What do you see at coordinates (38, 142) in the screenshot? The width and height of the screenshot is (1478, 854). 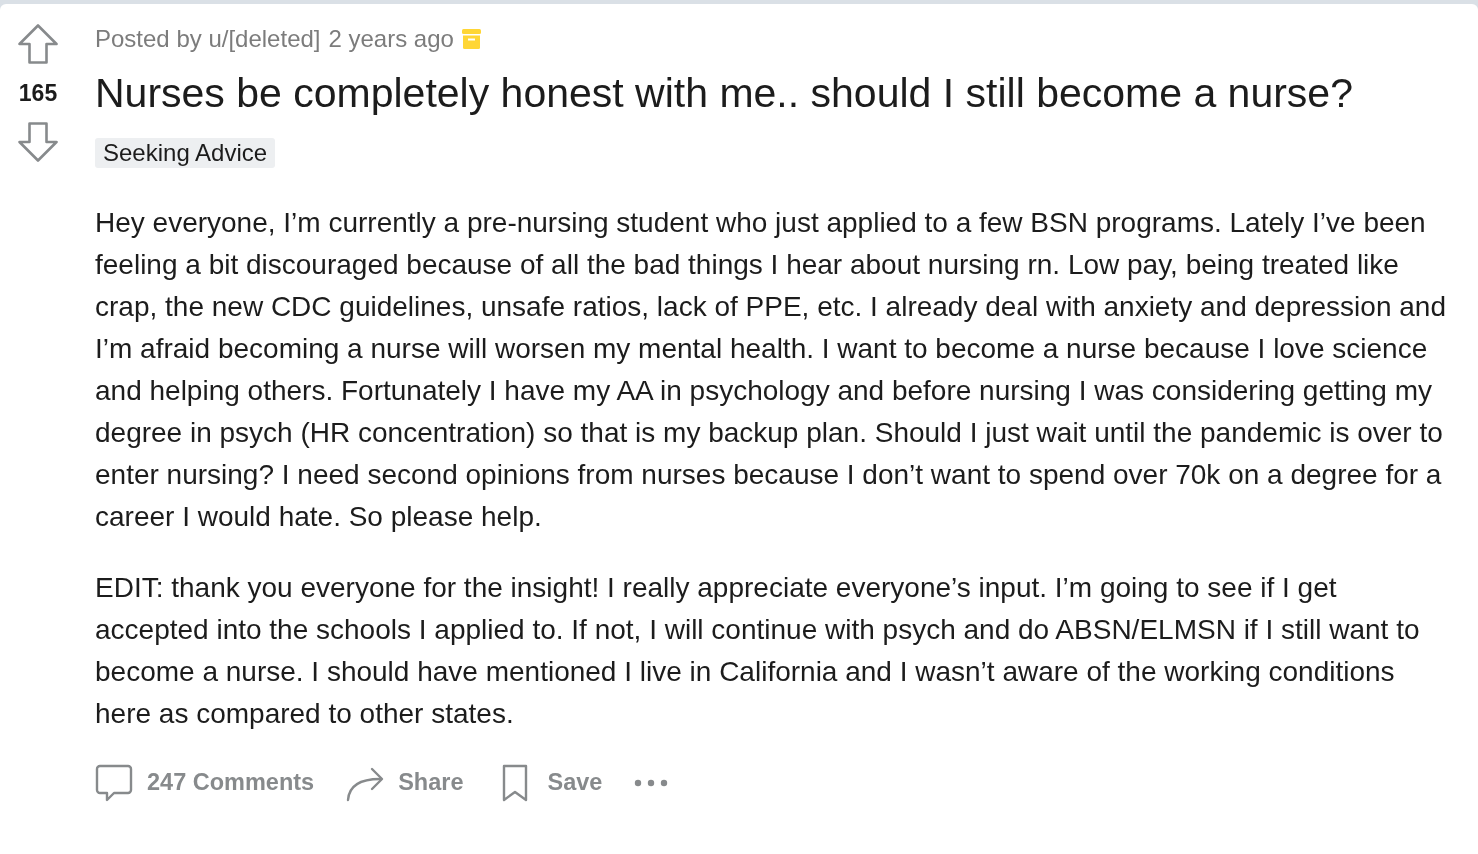 I see `downvote-icon` at bounding box center [38, 142].